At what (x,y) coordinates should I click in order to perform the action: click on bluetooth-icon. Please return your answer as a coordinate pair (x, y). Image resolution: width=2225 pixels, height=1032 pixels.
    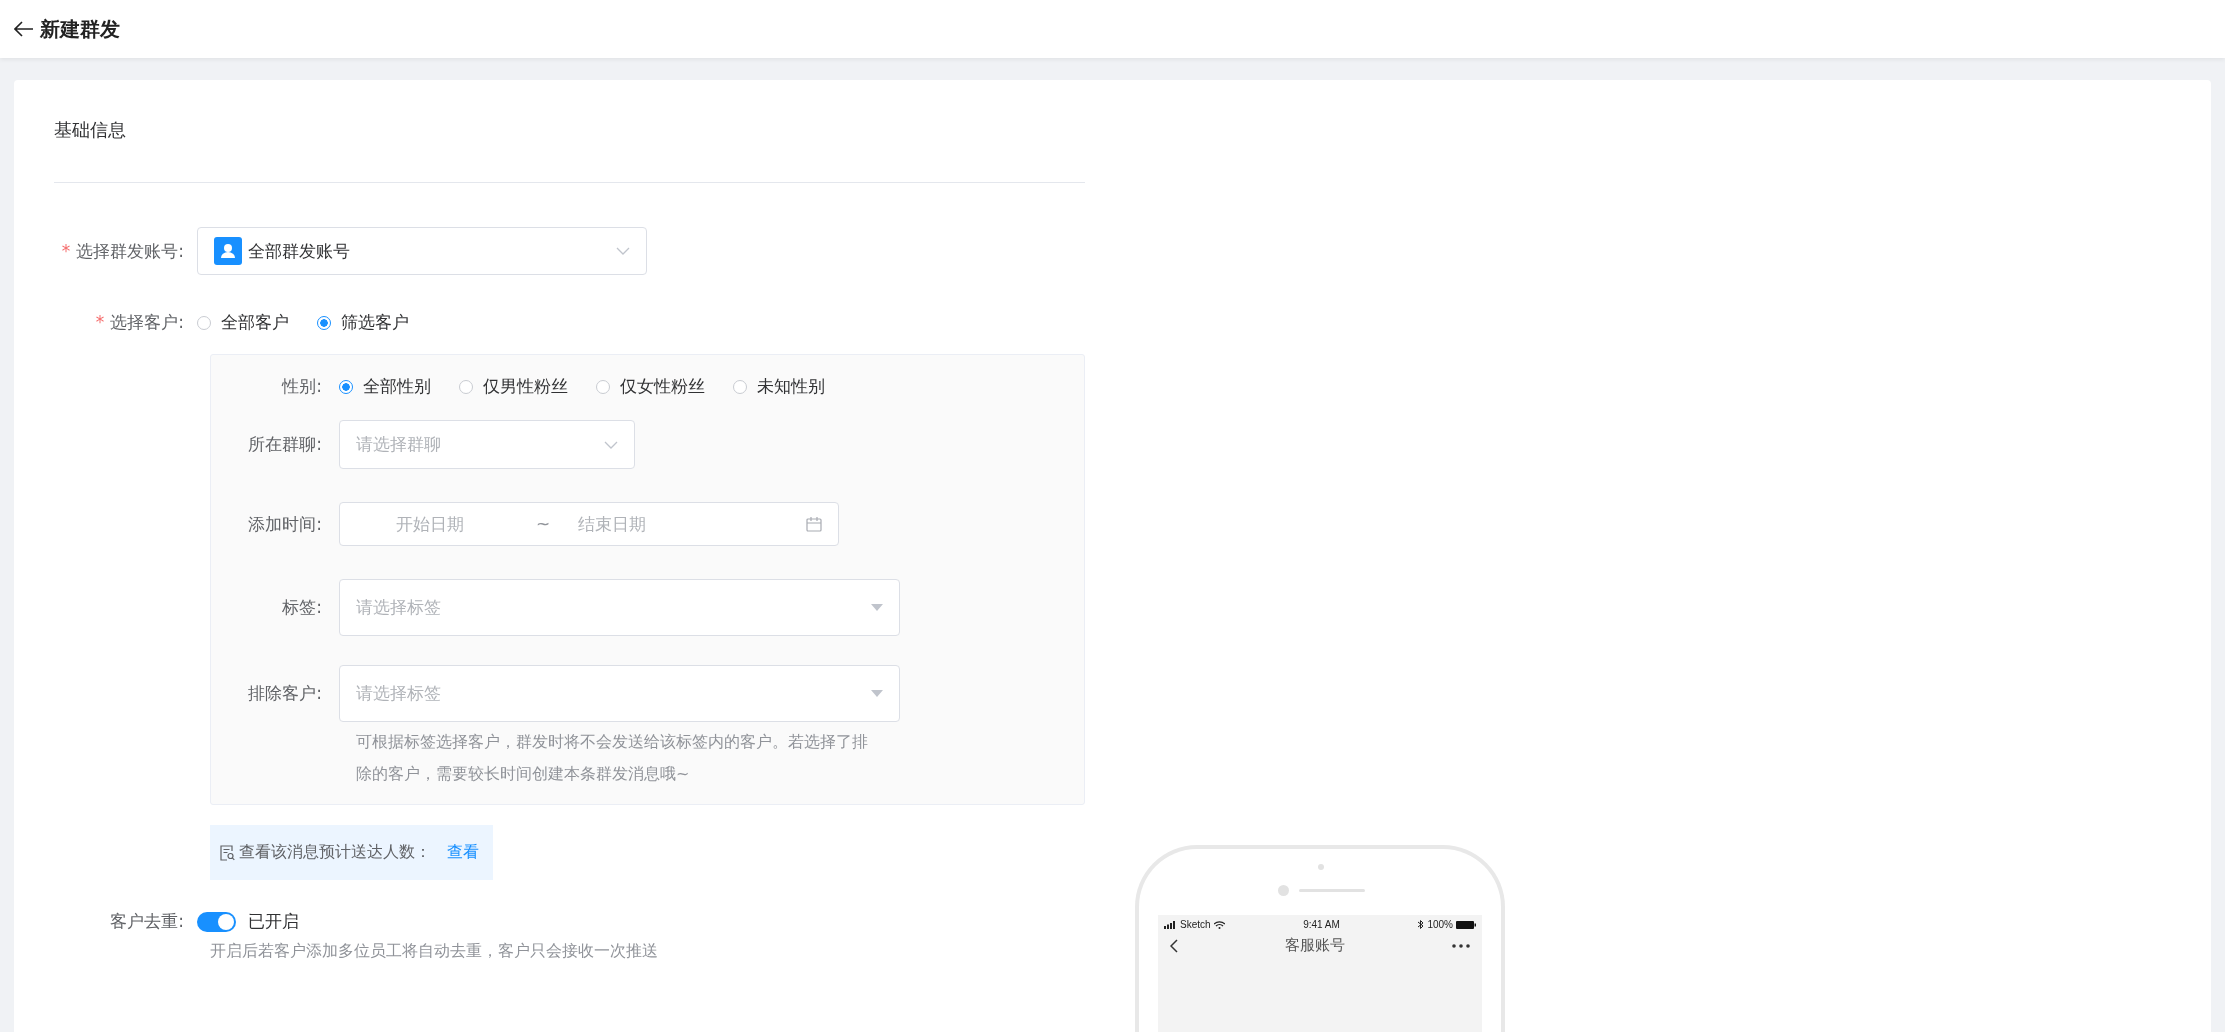
    Looking at the image, I should click on (1421, 924).